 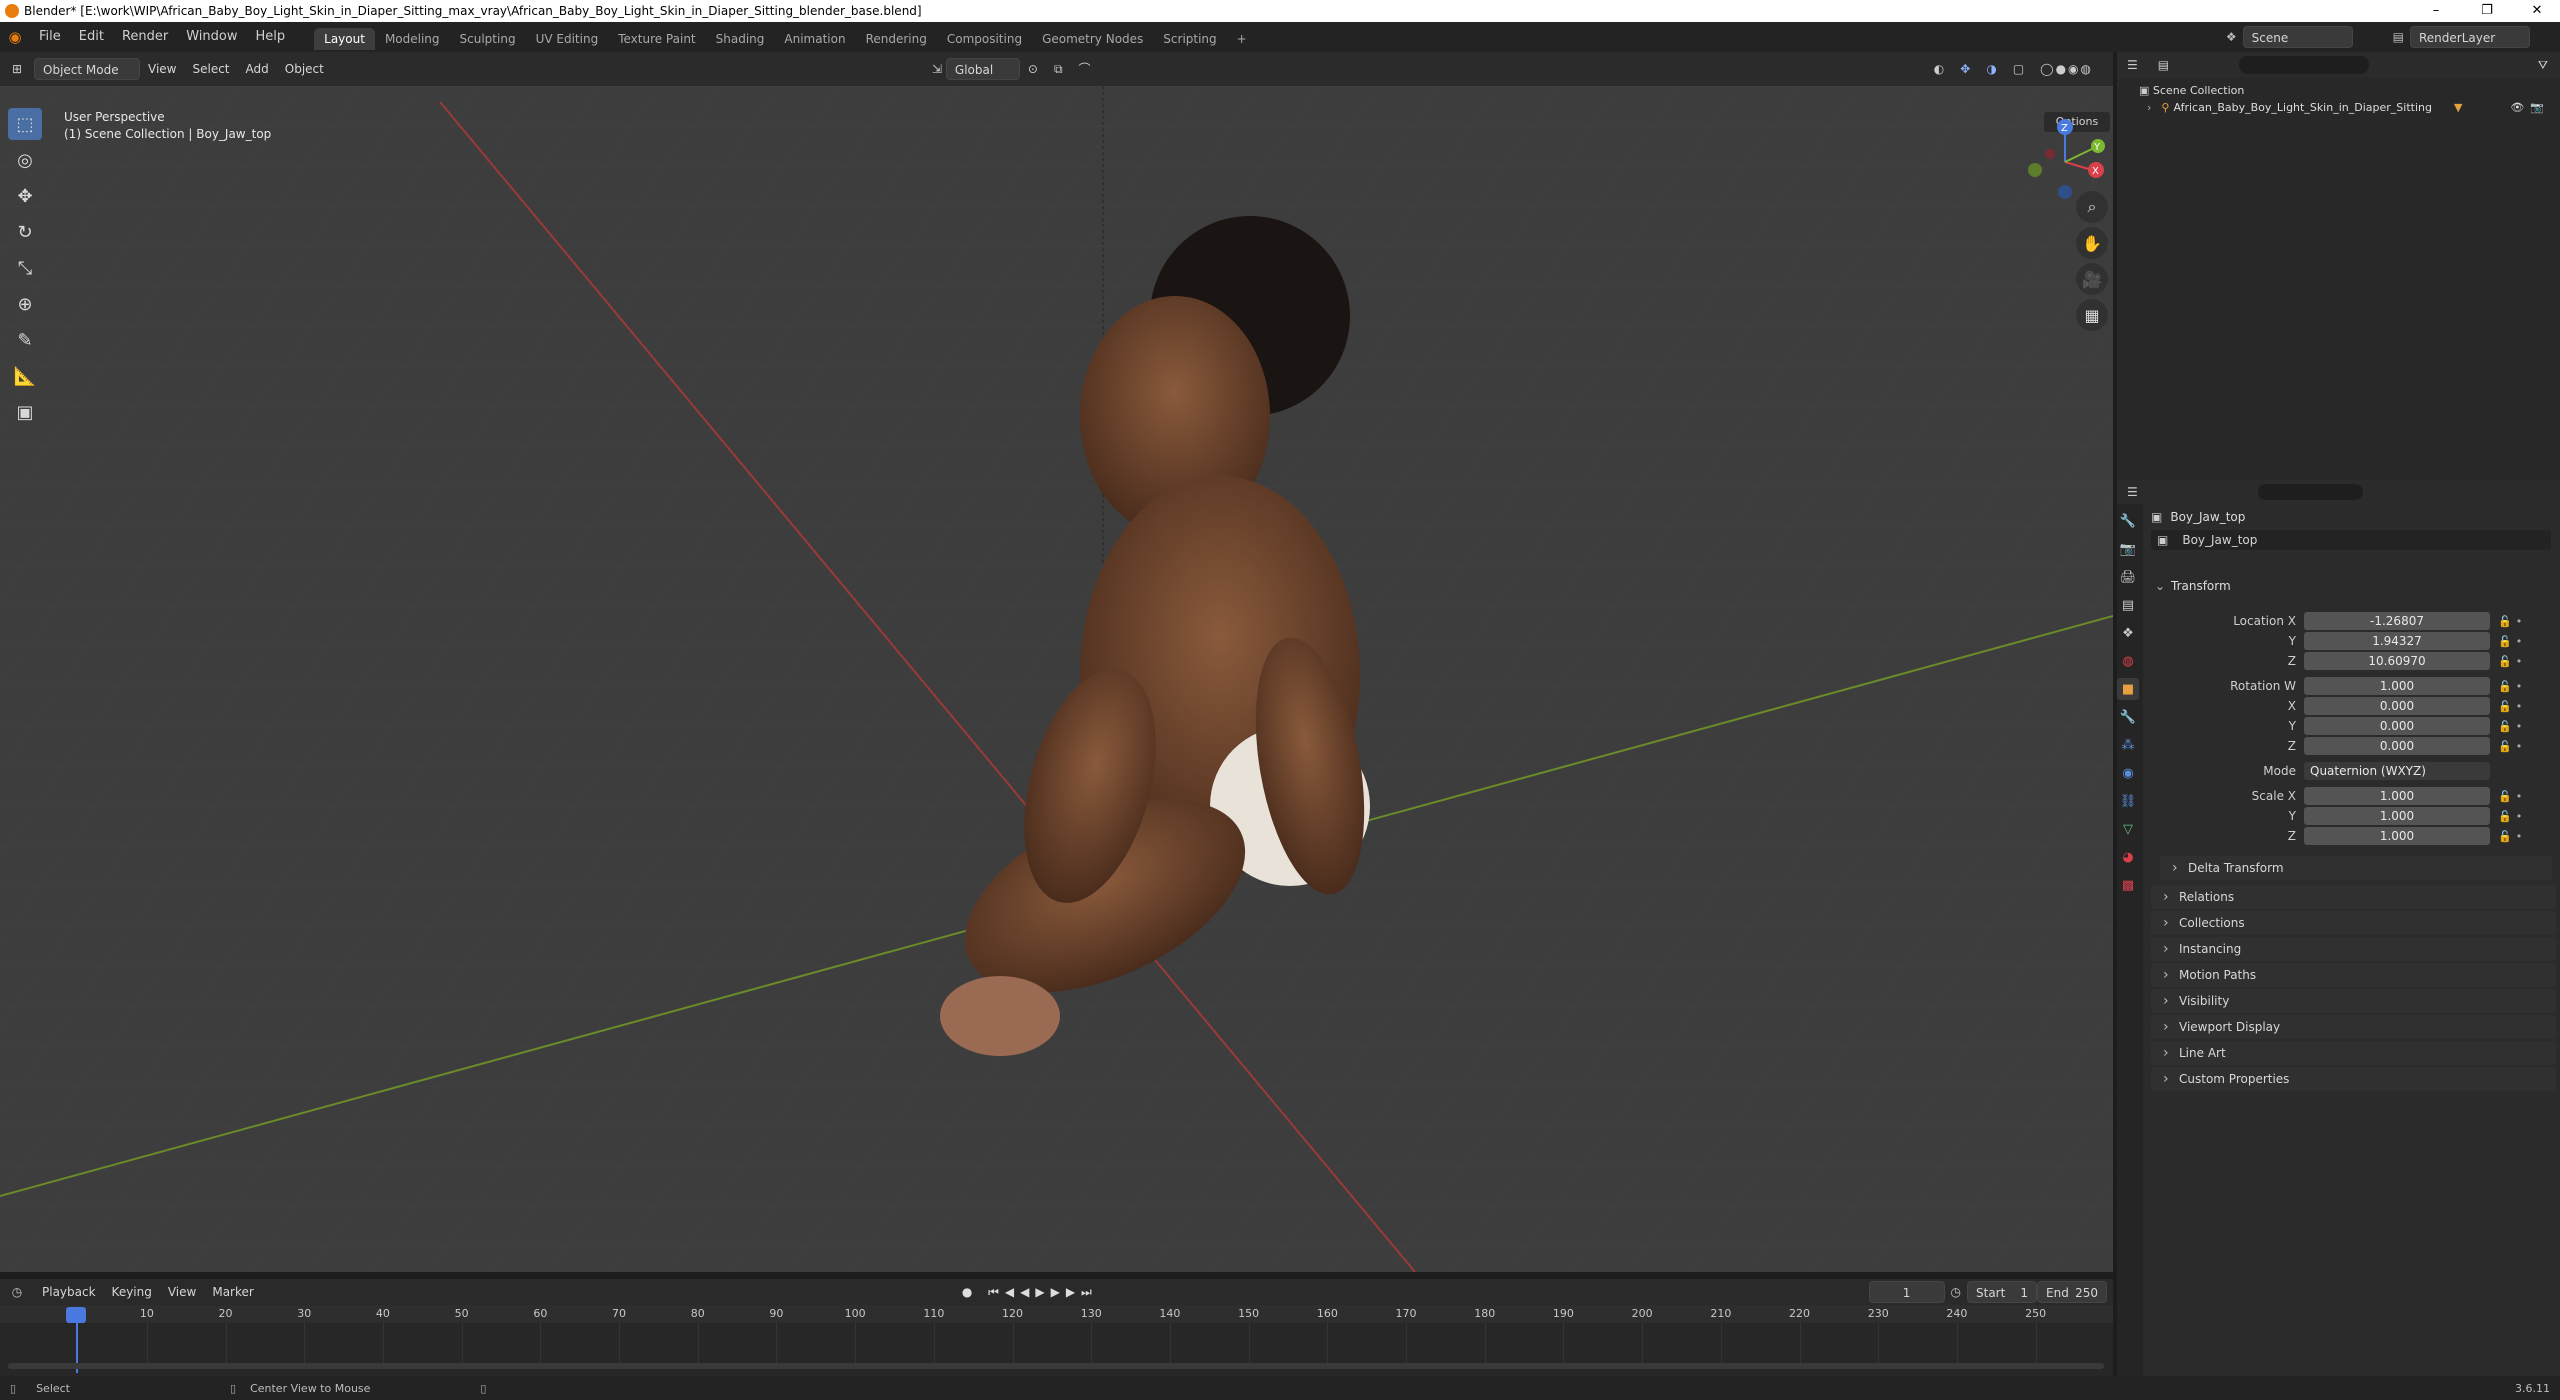 I want to click on menu-window: Window, so click(x=211, y=37).